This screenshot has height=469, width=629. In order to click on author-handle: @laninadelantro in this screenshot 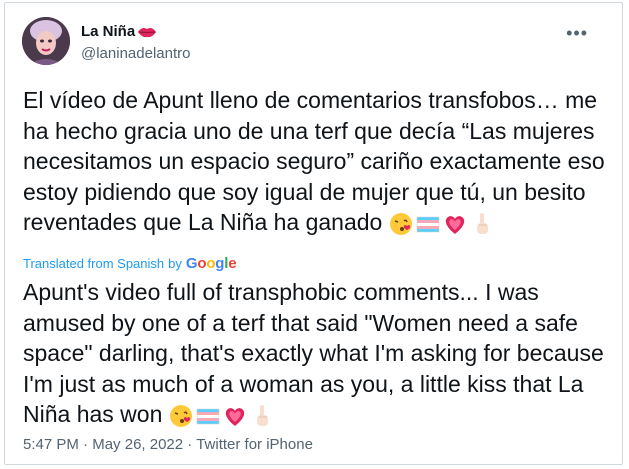, I will do `click(135, 53)`.